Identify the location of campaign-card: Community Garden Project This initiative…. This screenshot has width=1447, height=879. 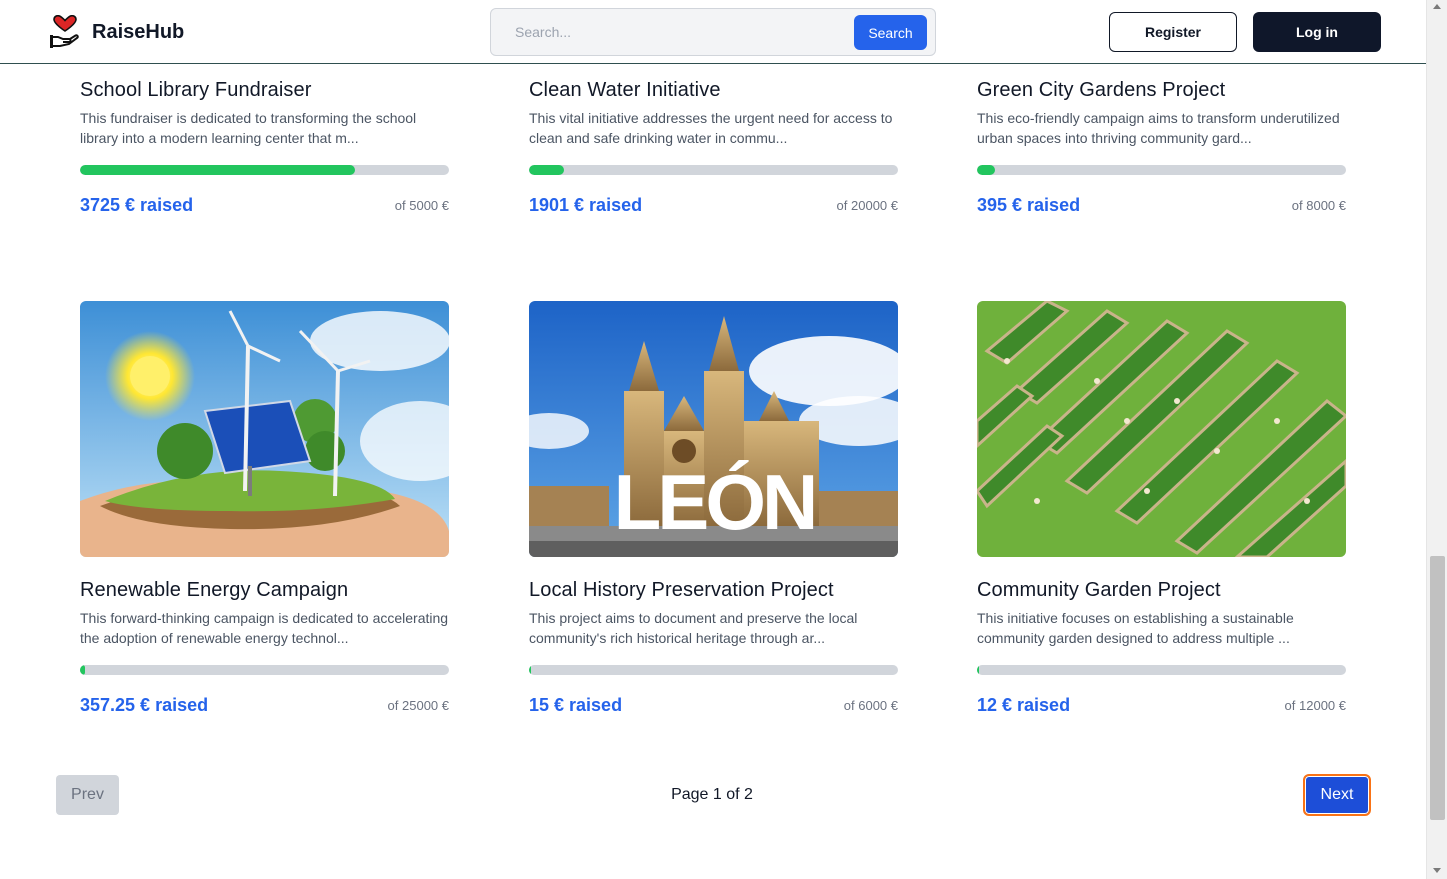
(1161, 508).